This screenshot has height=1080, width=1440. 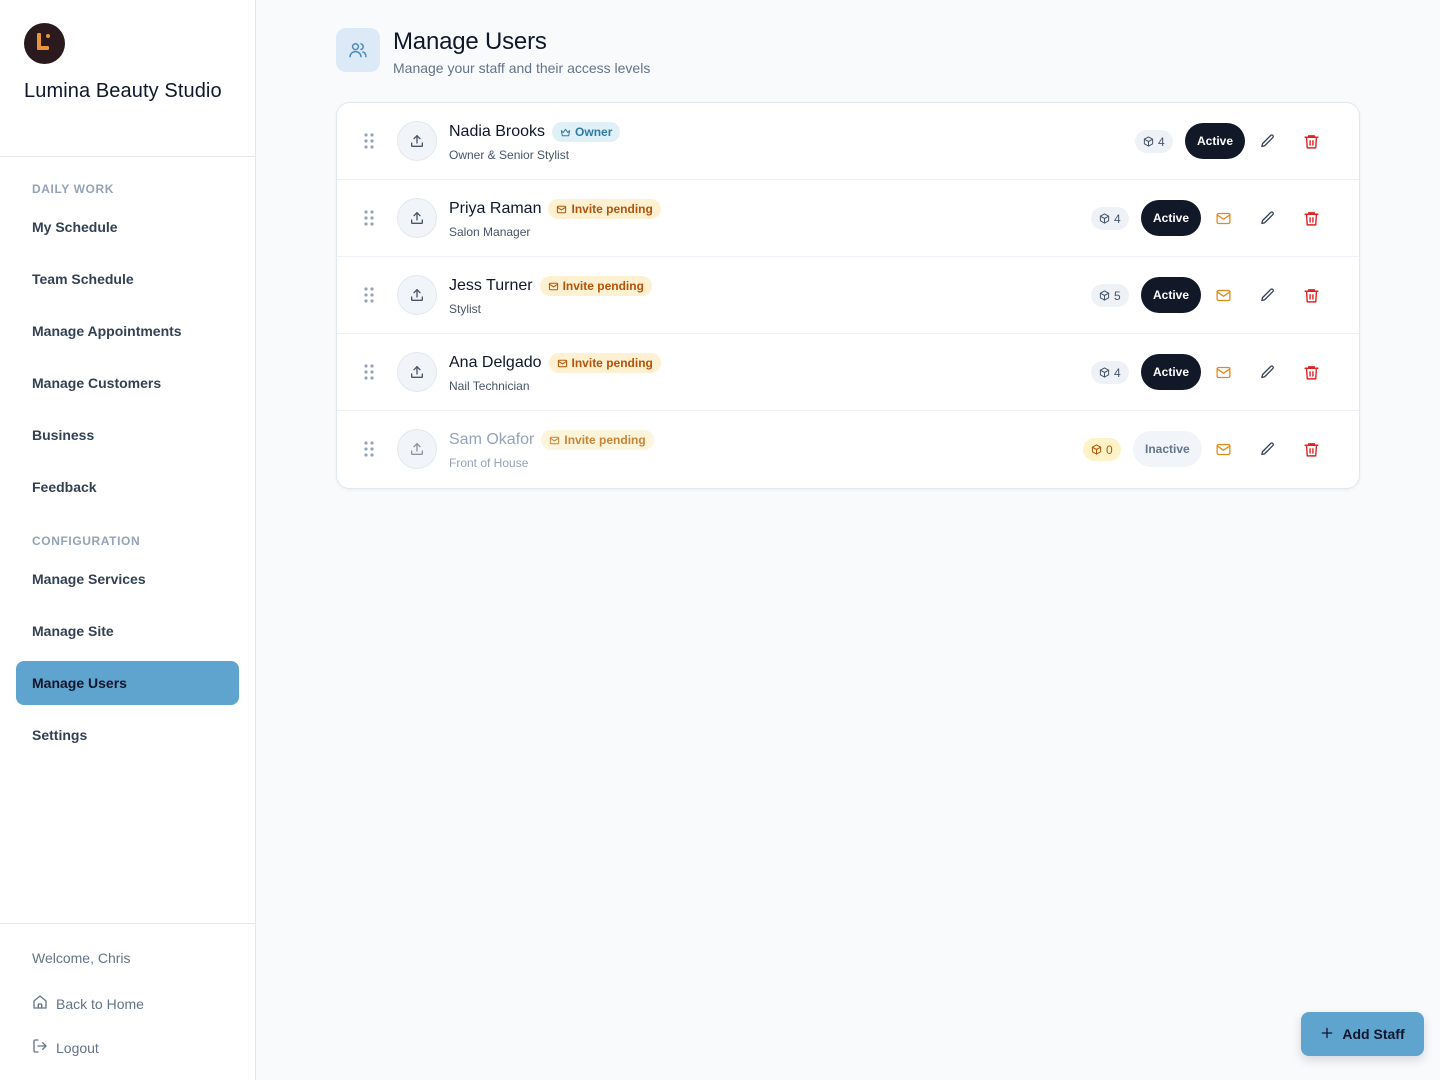 What do you see at coordinates (127, 631) in the screenshot?
I see `sidebar-item-manage-site: Manage Site` at bounding box center [127, 631].